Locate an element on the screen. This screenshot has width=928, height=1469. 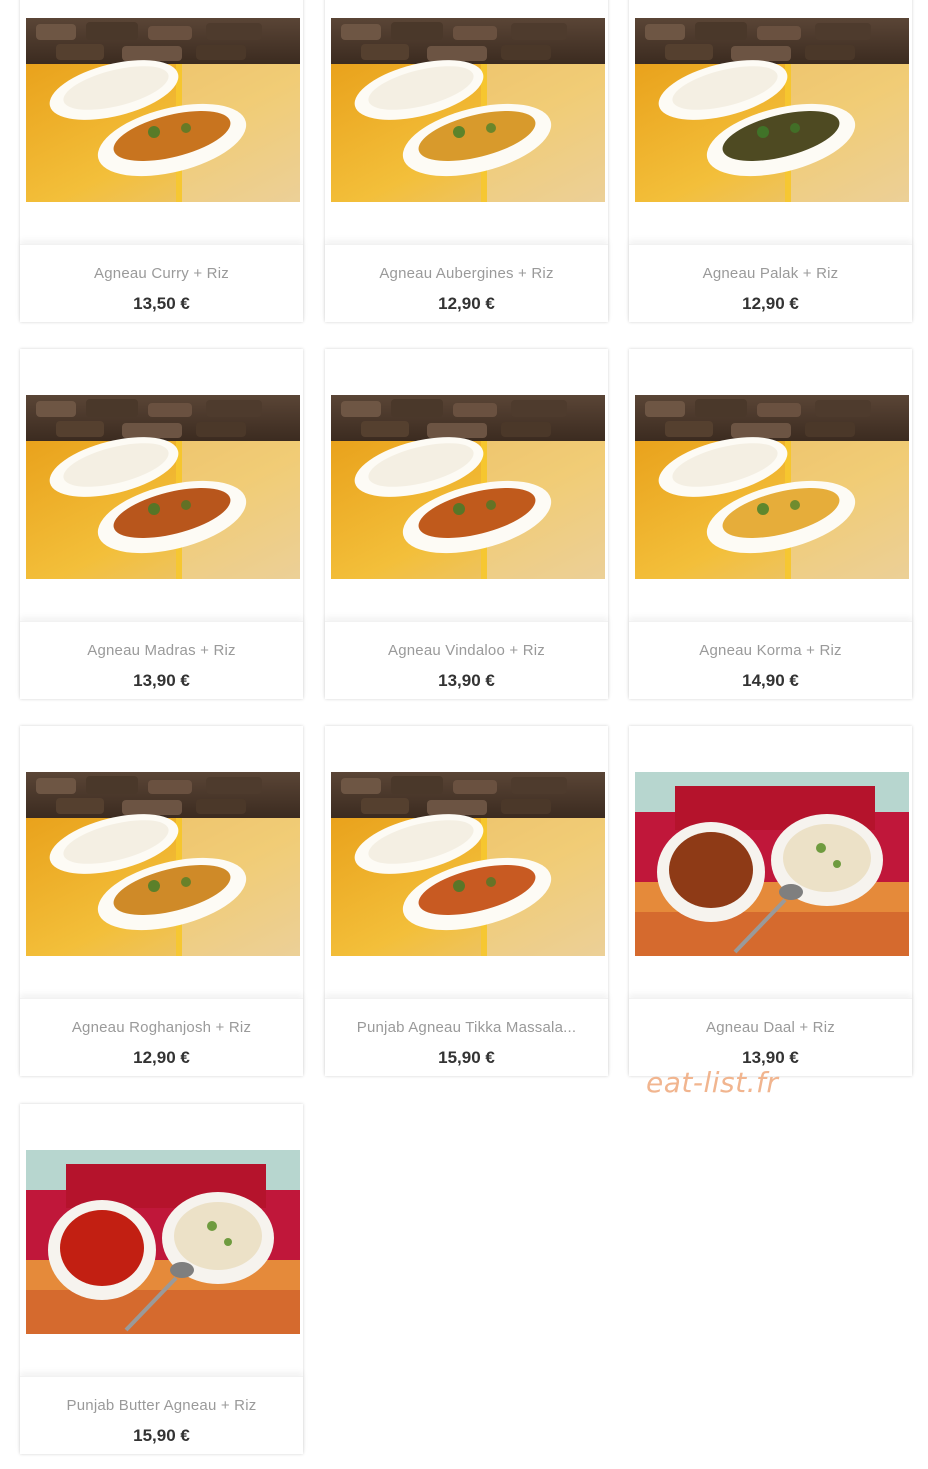
product-name: Agneau Korma + Riz is located at coordinates (770, 650).